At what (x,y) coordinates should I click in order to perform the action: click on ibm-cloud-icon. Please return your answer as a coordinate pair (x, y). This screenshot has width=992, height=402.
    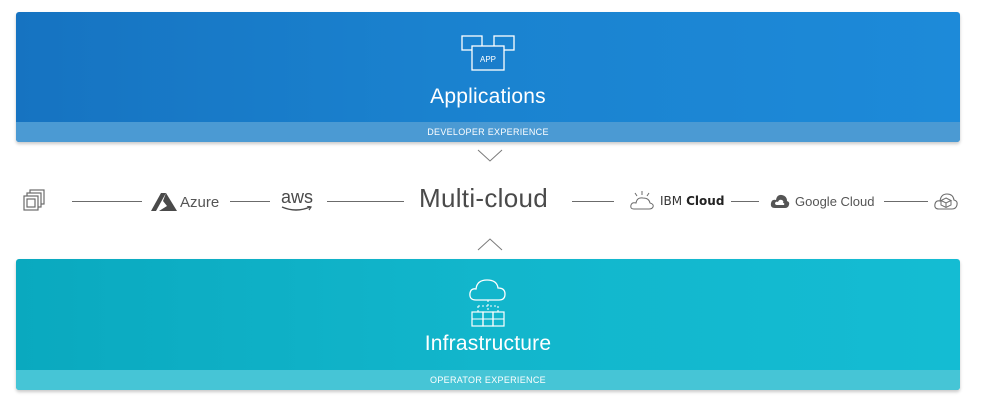
    Looking at the image, I should click on (642, 200).